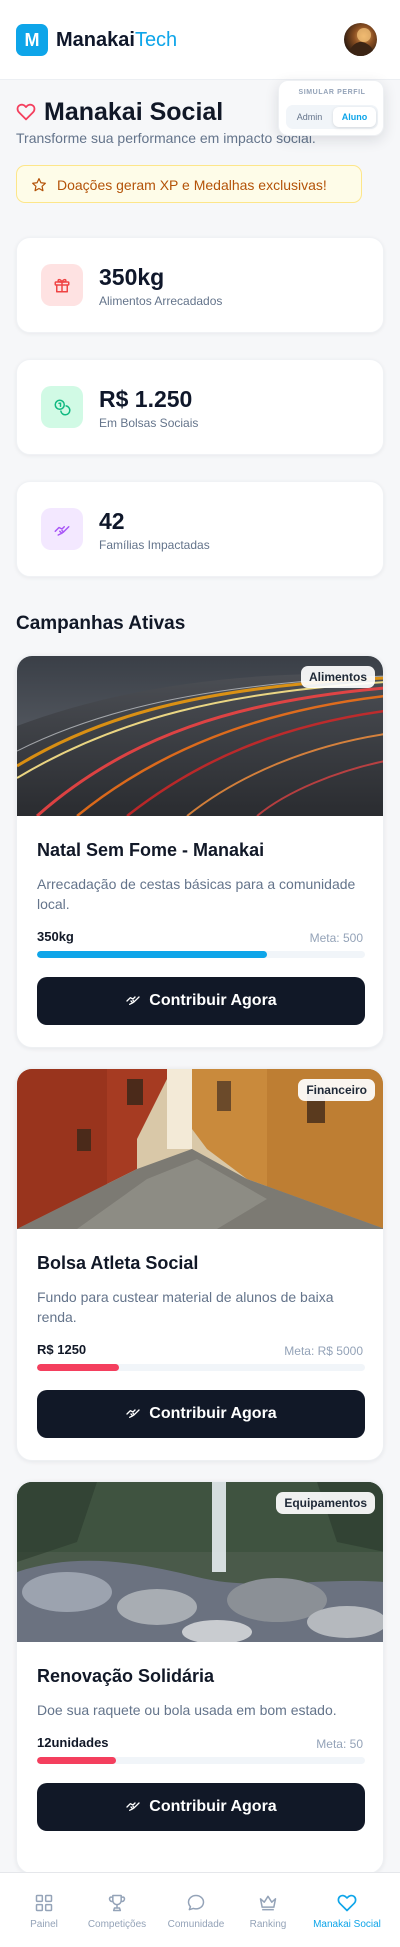 Image resolution: width=400 pixels, height=1947 pixels. I want to click on brand-accent: Tech, so click(156, 40).